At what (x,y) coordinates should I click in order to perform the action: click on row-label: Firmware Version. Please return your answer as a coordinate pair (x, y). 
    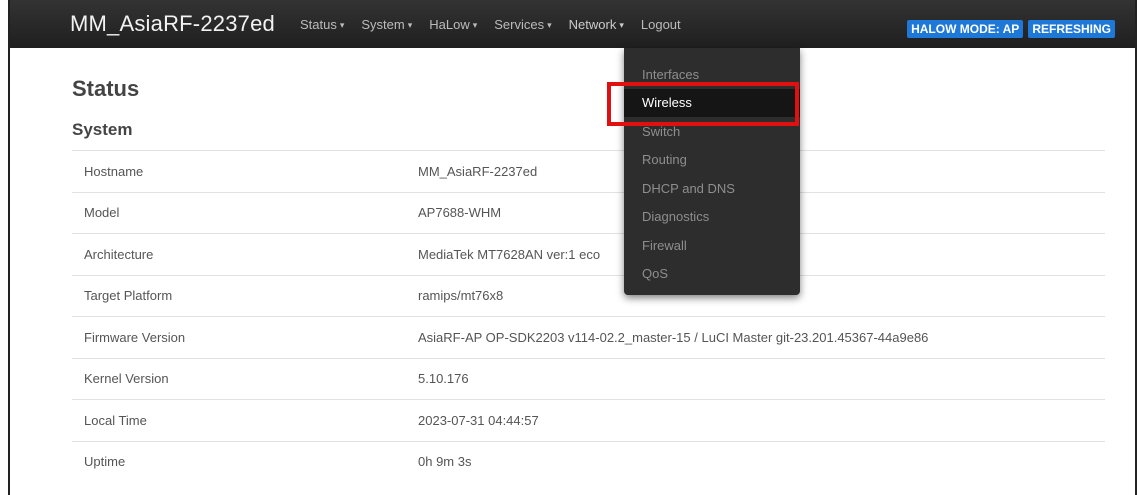
    Looking at the image, I should click on (135, 337).